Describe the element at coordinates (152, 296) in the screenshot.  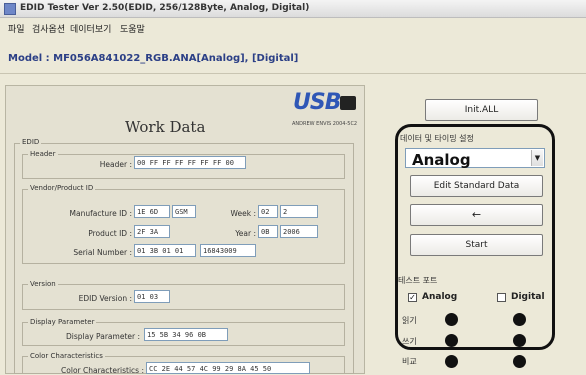
I see `edid-version-field: 01 03` at that location.